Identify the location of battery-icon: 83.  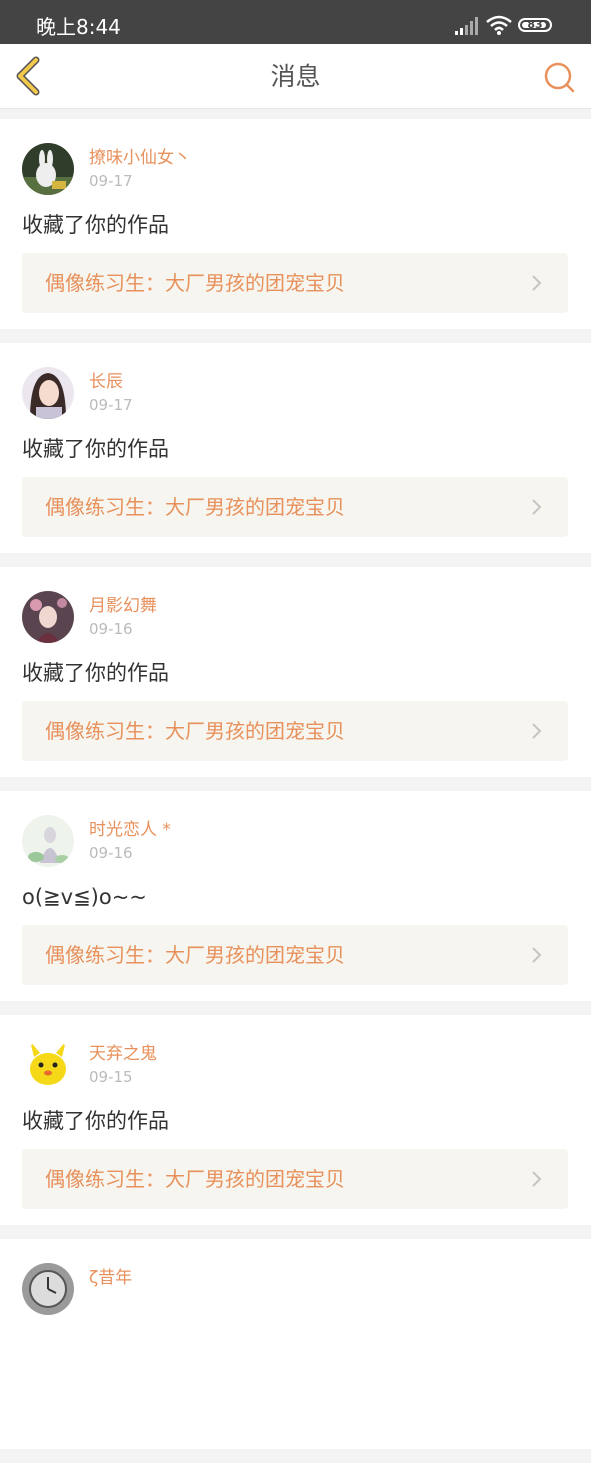
(535, 25).